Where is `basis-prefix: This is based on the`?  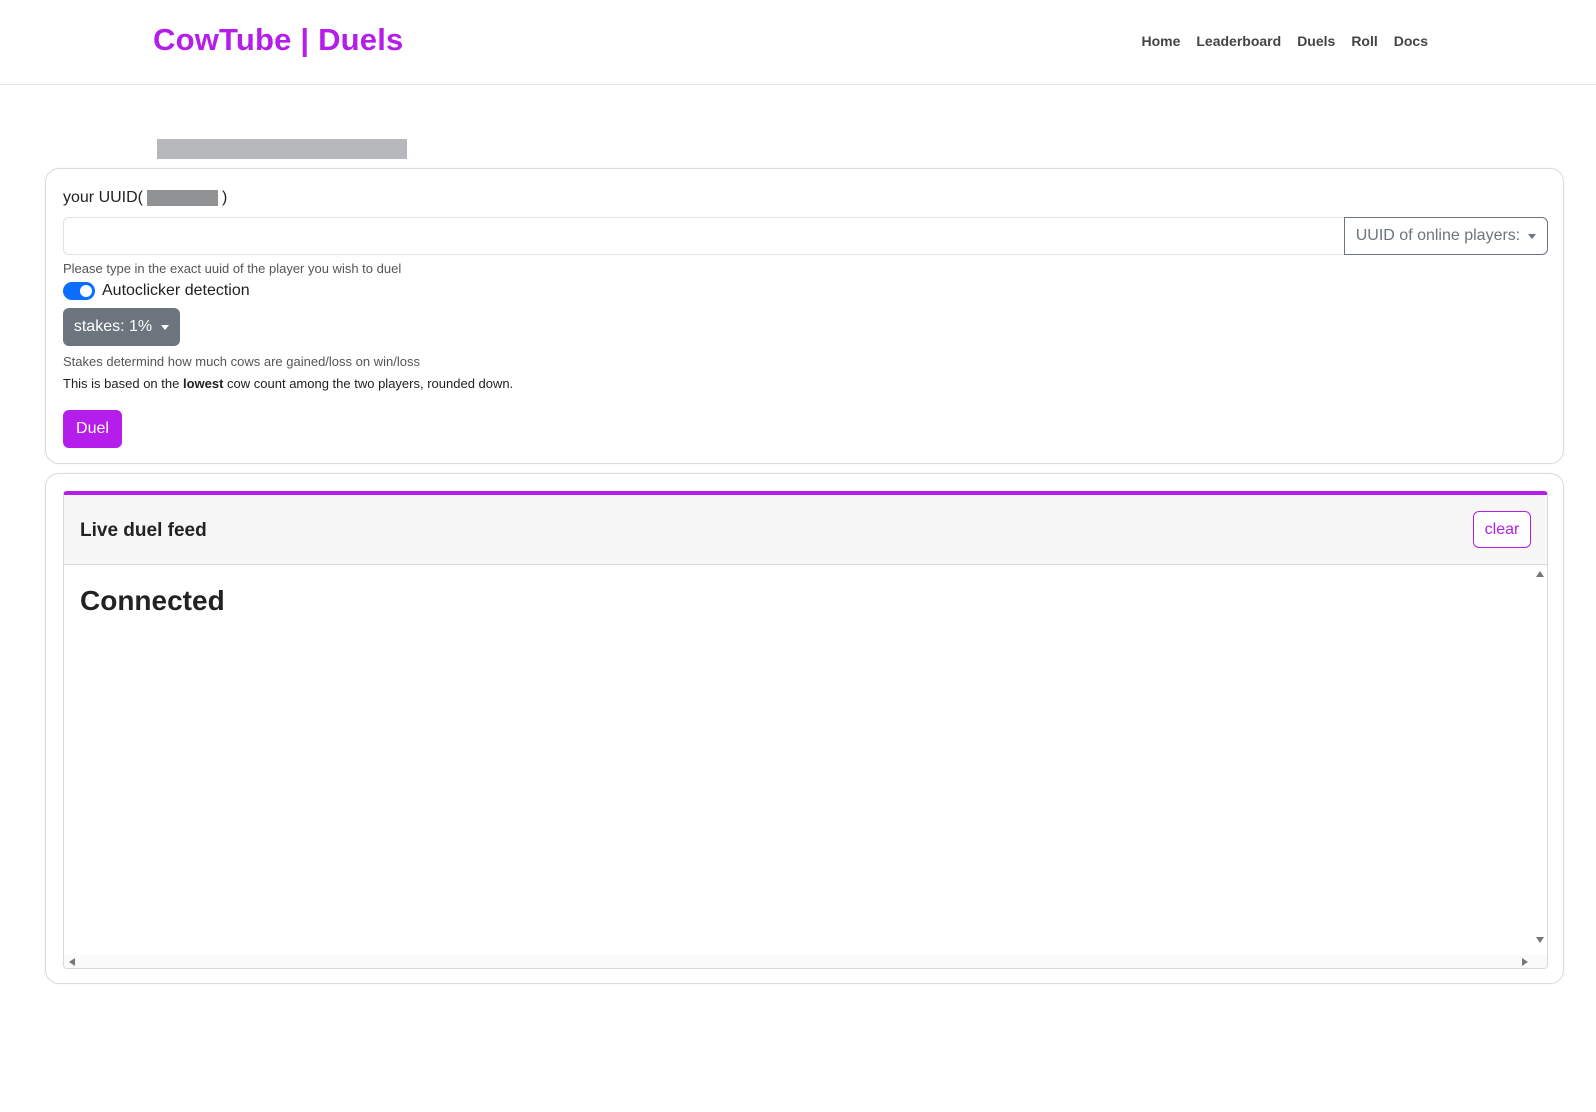
basis-prefix: This is based on the is located at coordinates (123, 383).